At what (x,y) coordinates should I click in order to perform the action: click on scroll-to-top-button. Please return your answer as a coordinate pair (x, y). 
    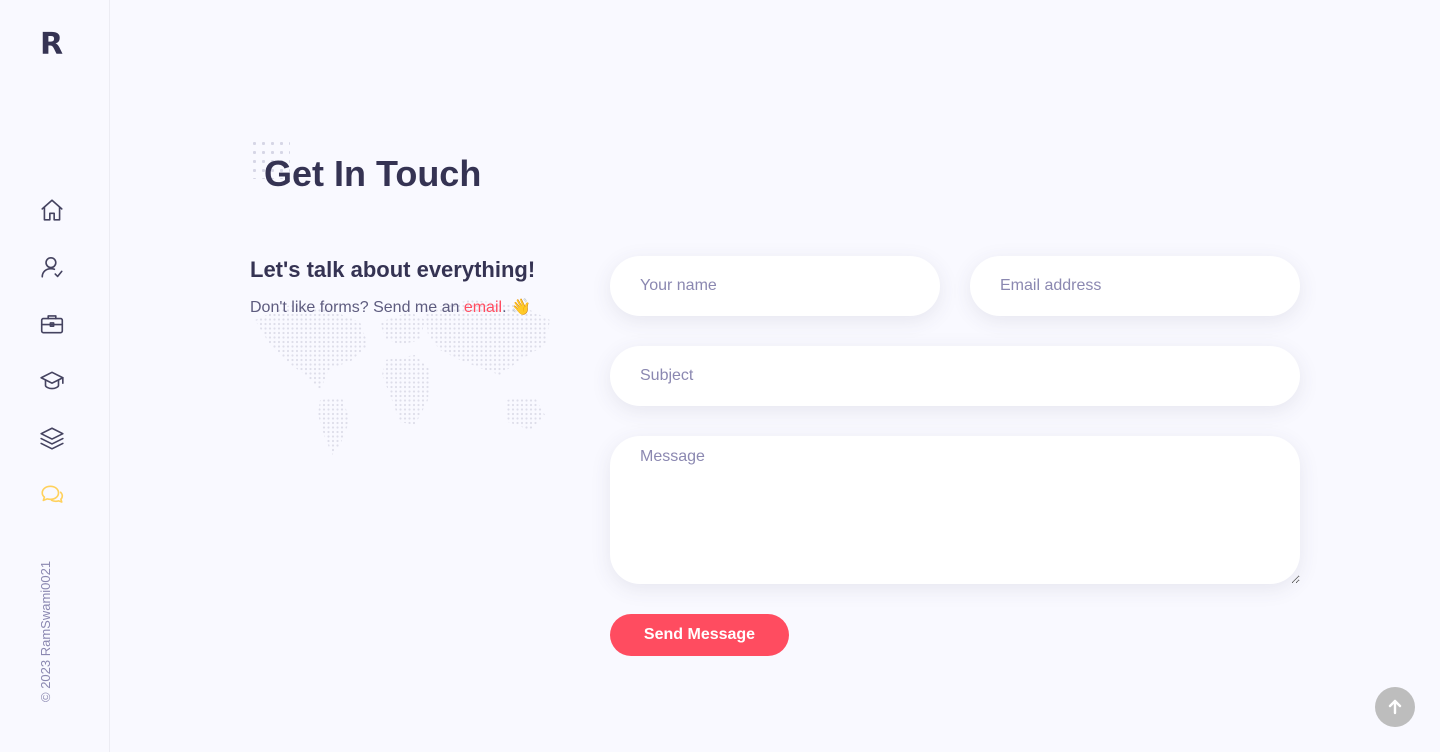
    Looking at the image, I should click on (1395, 707).